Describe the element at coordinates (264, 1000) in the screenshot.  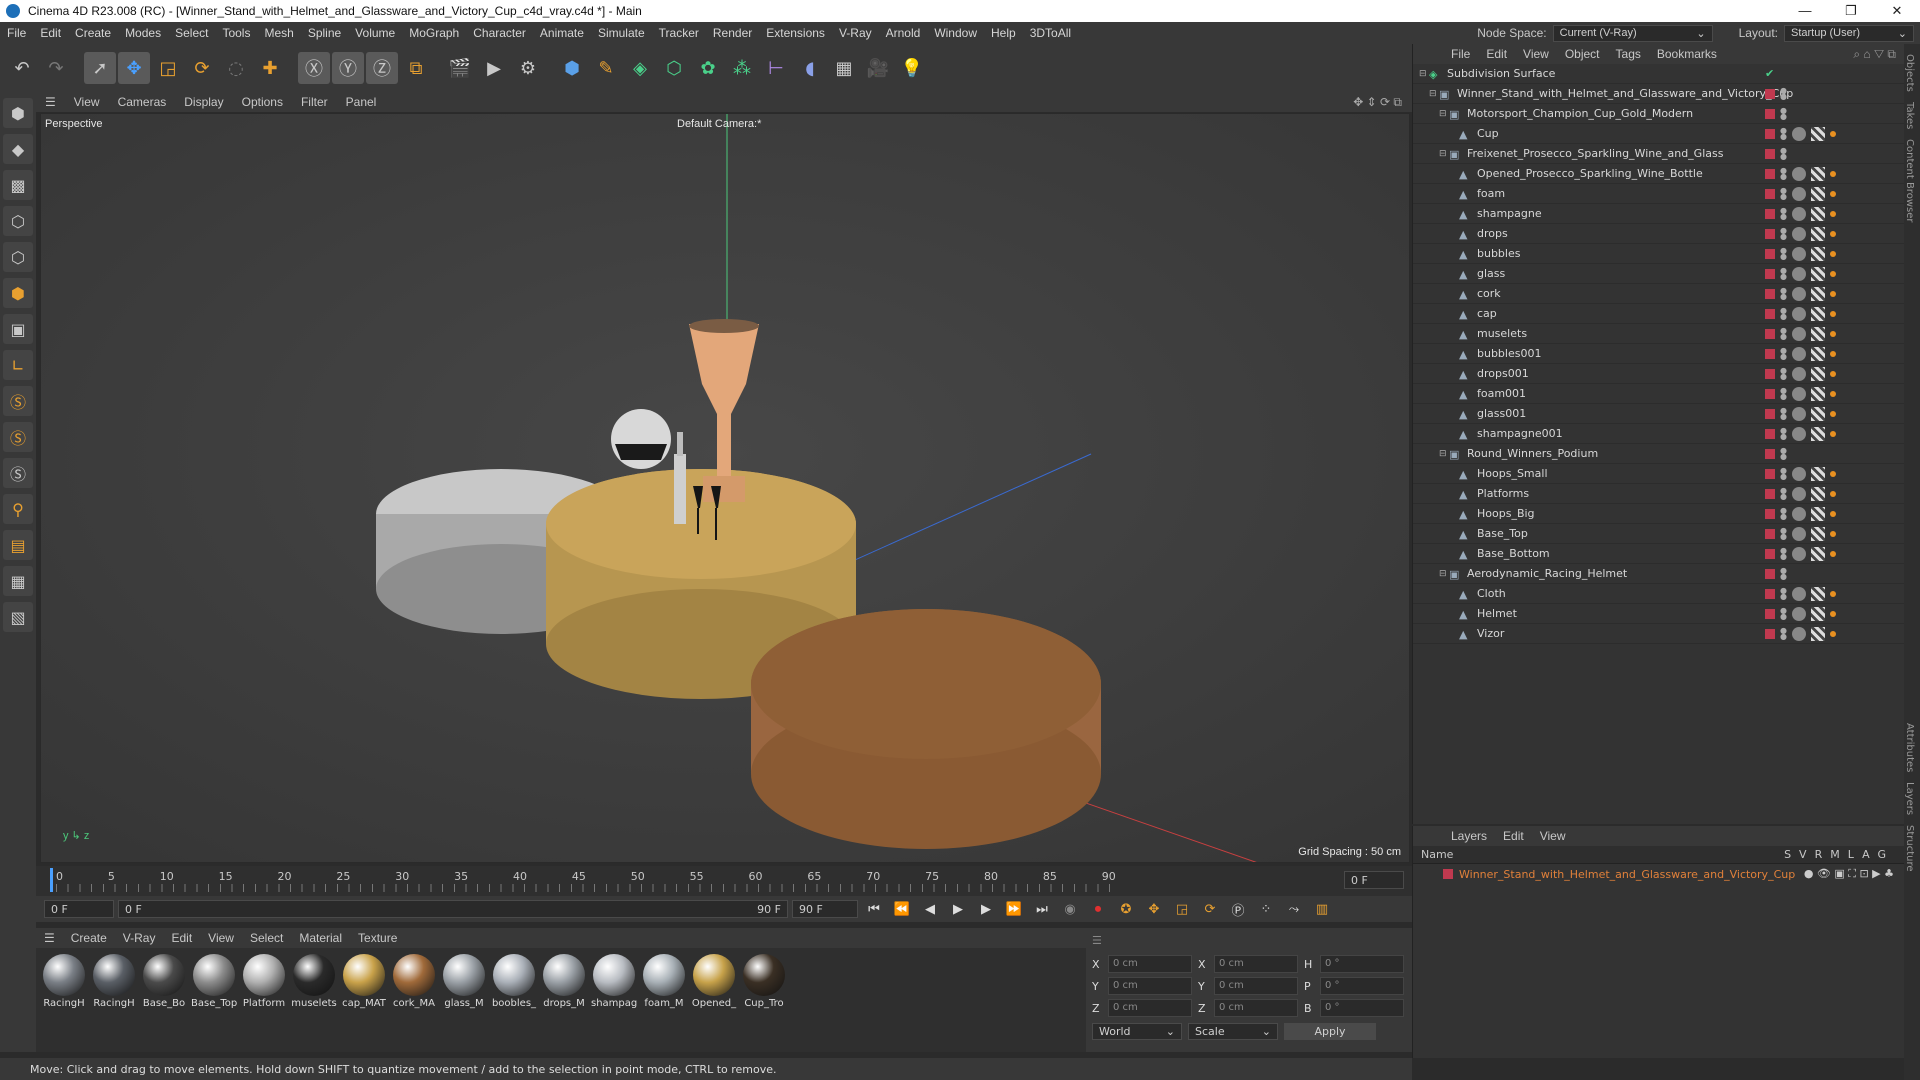
I see `material-swatch: Platform` at that location.